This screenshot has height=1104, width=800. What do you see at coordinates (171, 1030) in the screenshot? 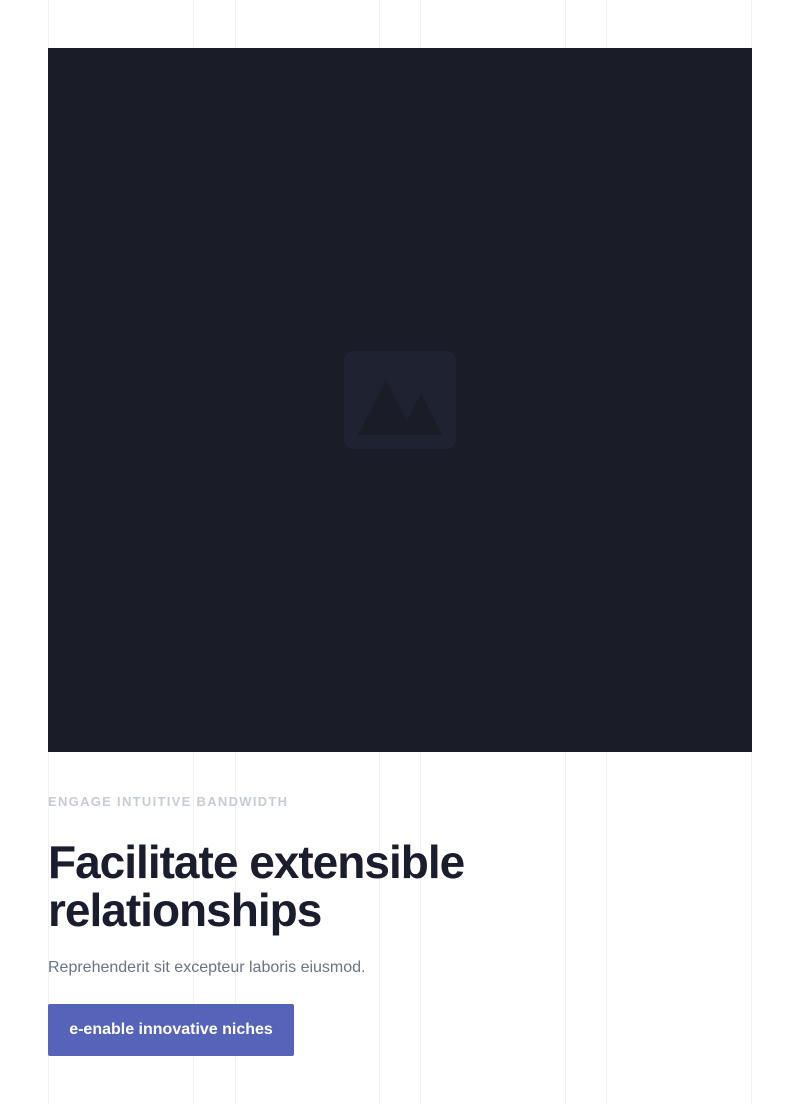
I see `cta-button: e-enable innovative niches` at bounding box center [171, 1030].